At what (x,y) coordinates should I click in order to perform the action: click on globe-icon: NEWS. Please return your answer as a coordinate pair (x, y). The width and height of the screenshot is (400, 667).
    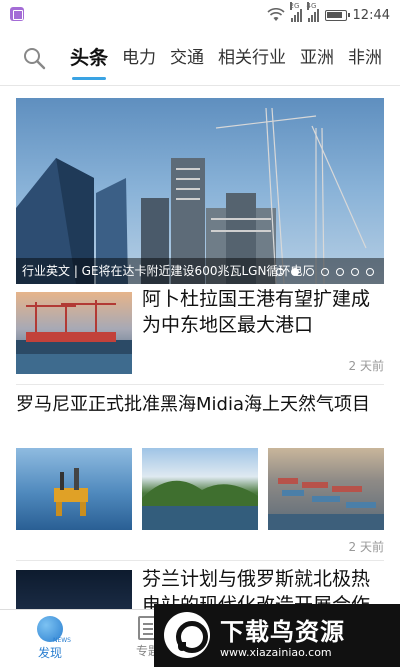
    Looking at the image, I should click on (54, 630).